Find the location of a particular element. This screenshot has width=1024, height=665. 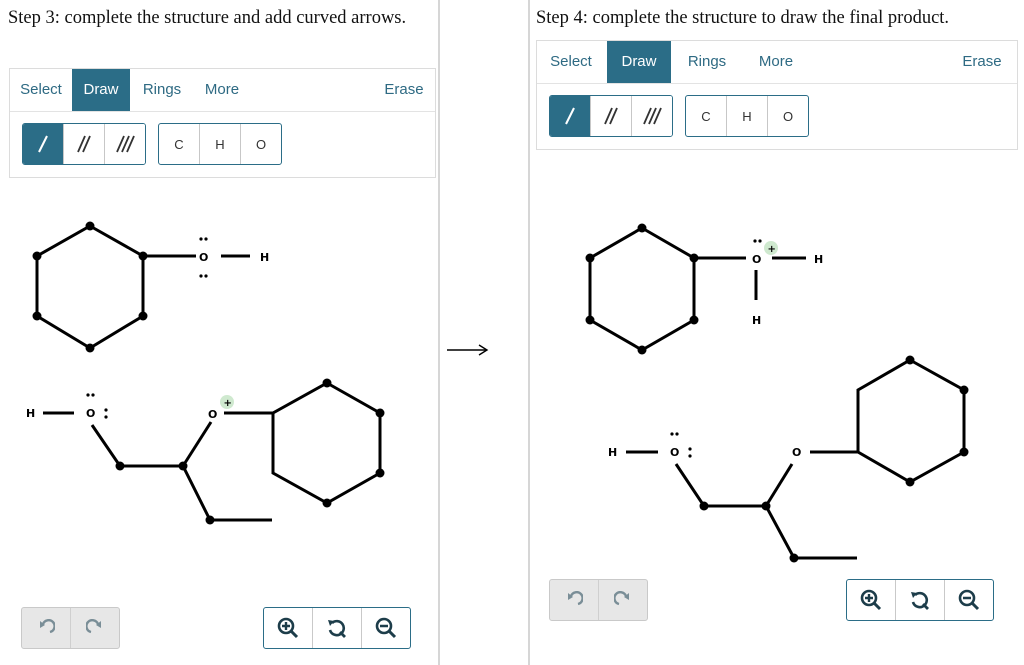

step4-toolbar: Select Draw Rings More Erase C H O is located at coordinates (777, 95).